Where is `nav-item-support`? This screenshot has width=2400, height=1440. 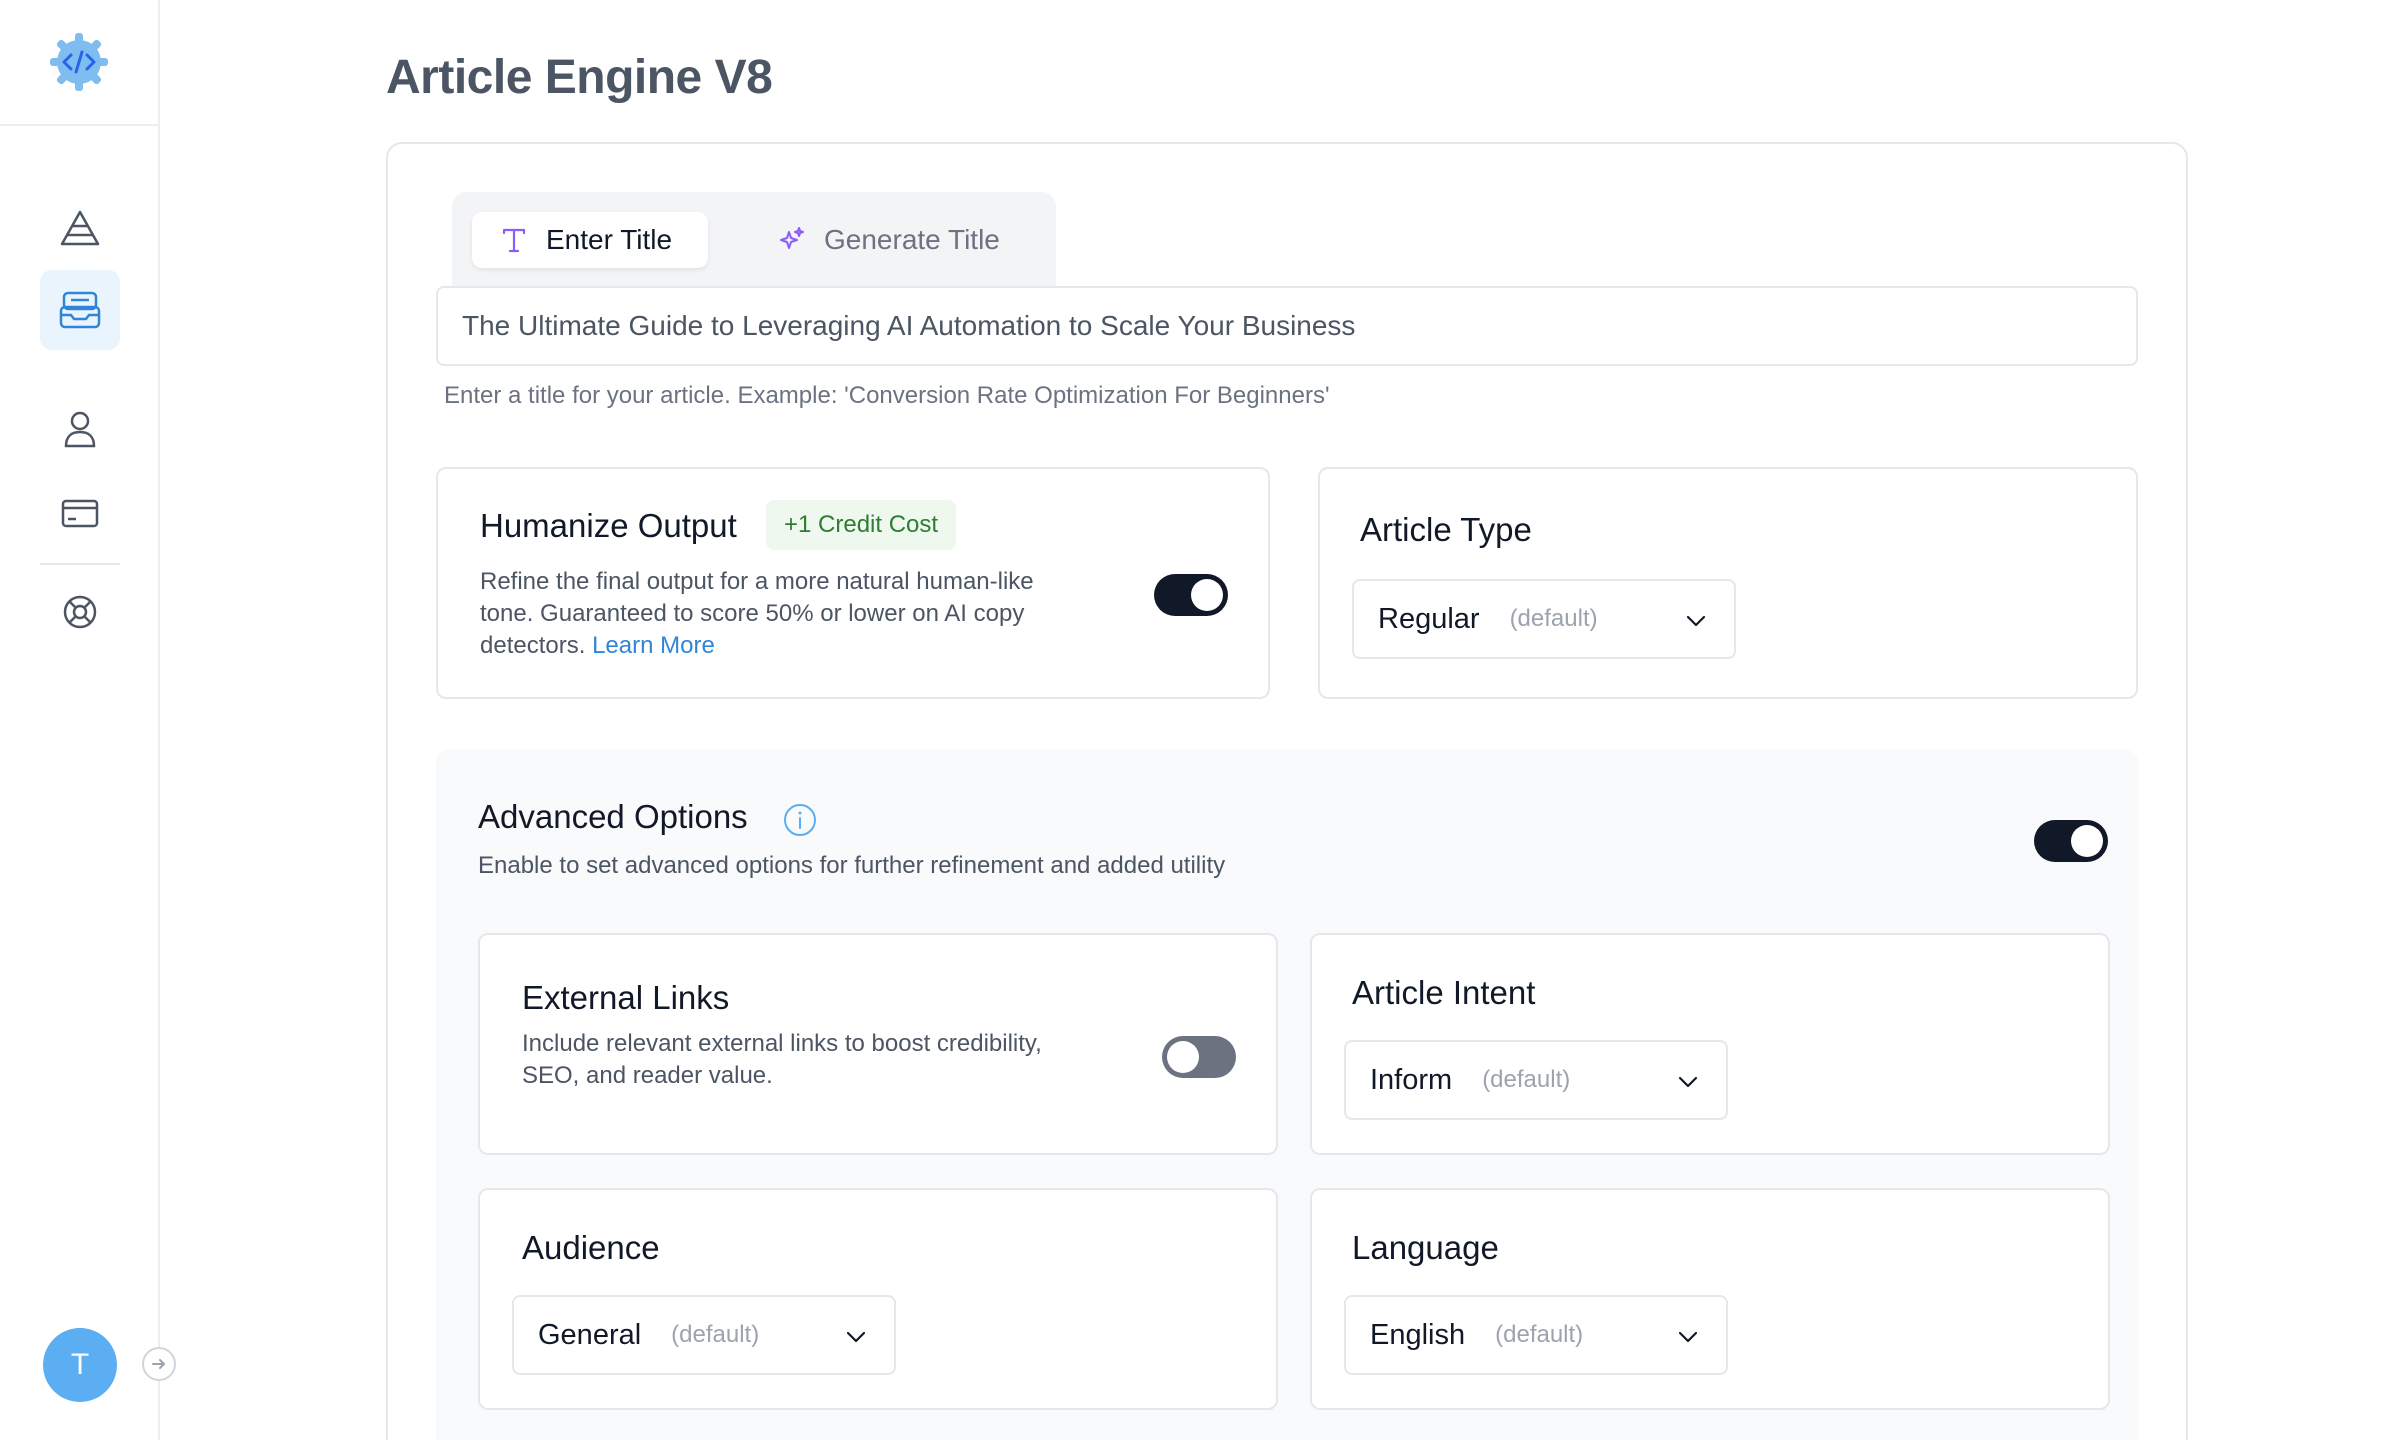
nav-item-support is located at coordinates (80, 612).